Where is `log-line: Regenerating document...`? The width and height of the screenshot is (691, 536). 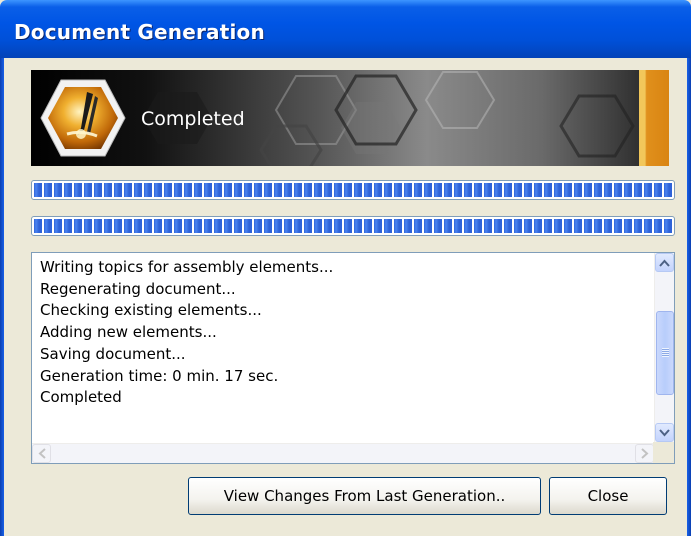 log-line: Regenerating document... is located at coordinates (138, 288).